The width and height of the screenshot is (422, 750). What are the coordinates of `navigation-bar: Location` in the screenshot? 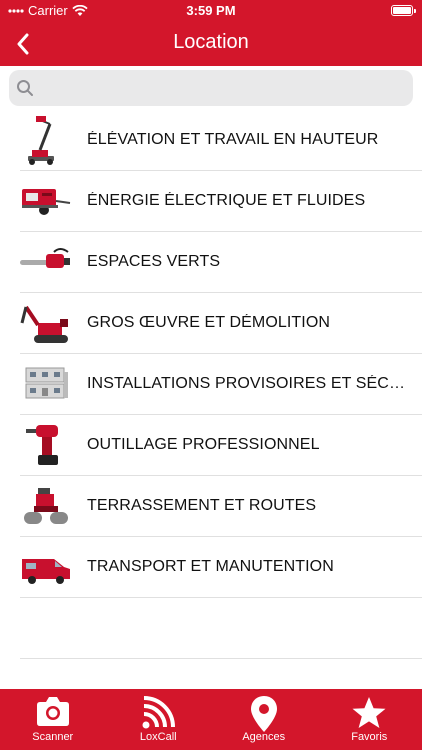 It's located at (211, 44).